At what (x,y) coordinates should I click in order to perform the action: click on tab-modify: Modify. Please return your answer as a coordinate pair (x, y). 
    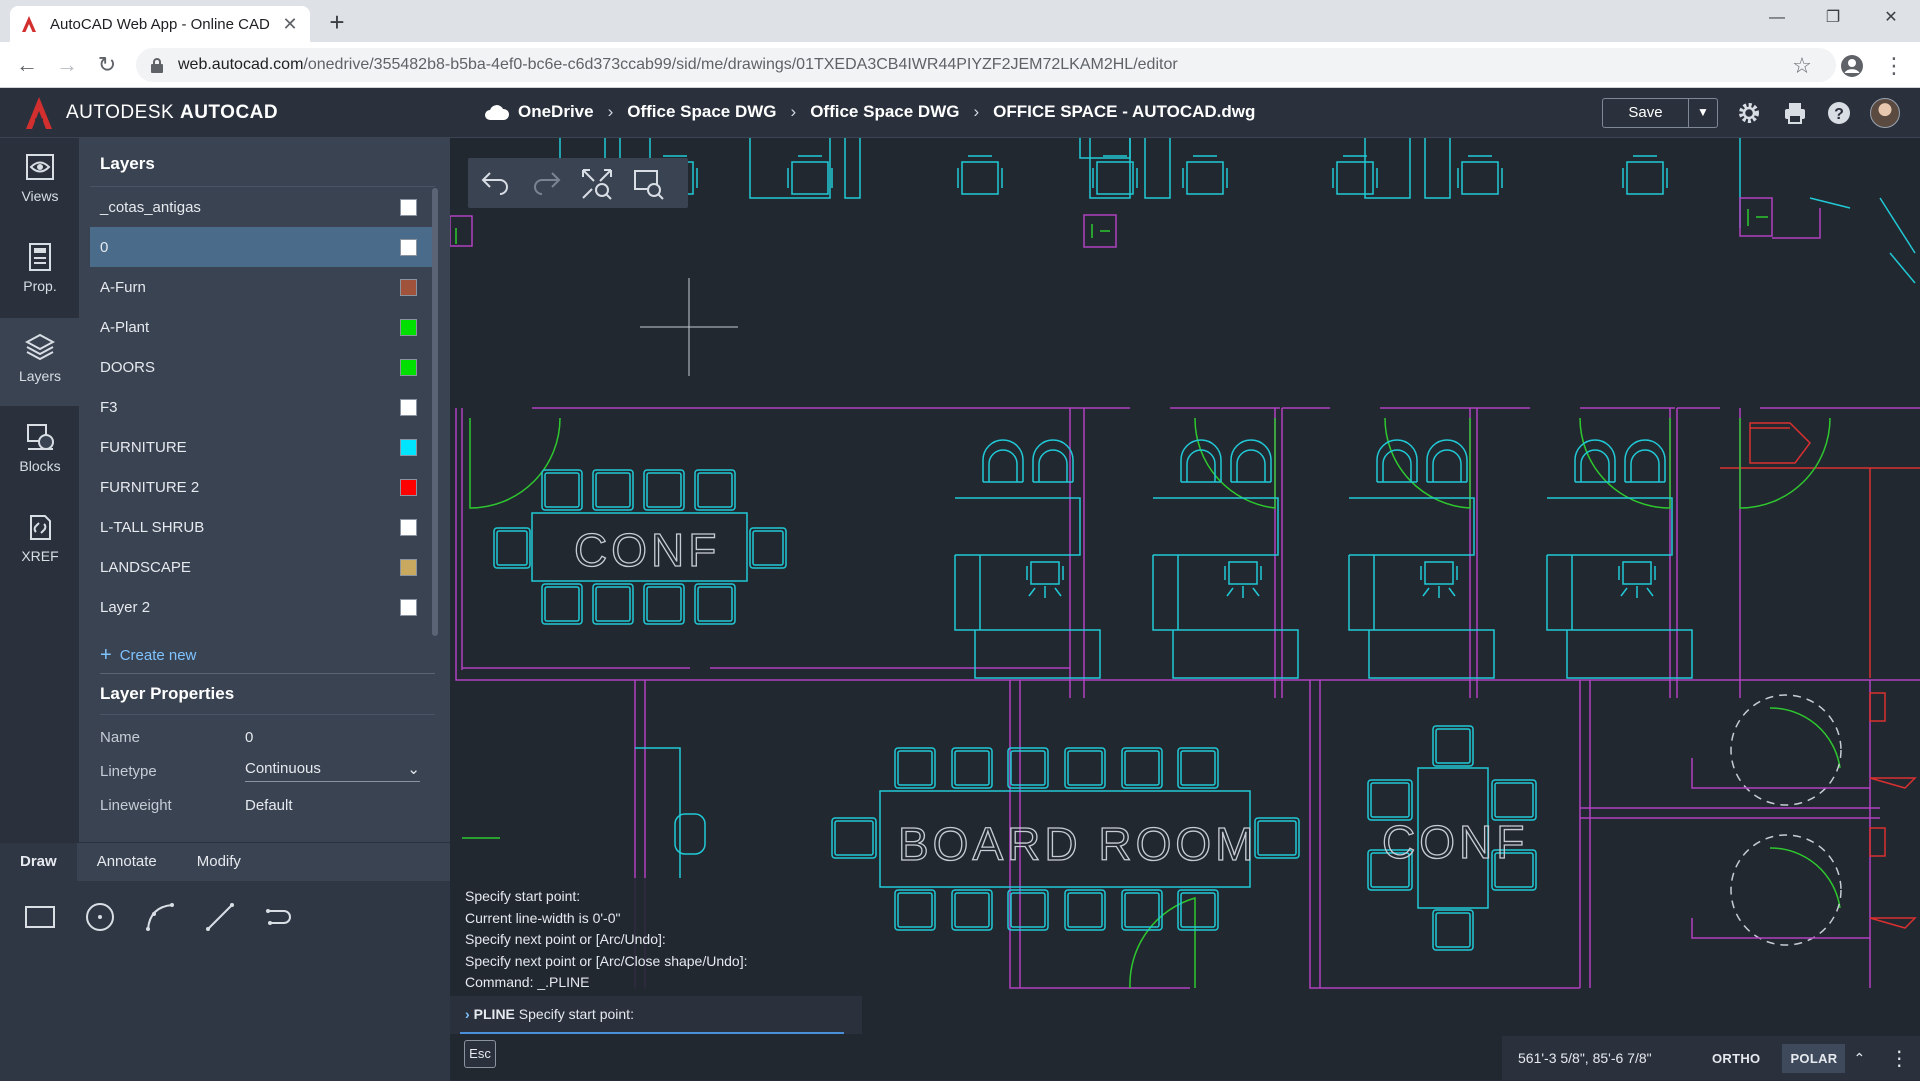
    Looking at the image, I should click on (219, 862).